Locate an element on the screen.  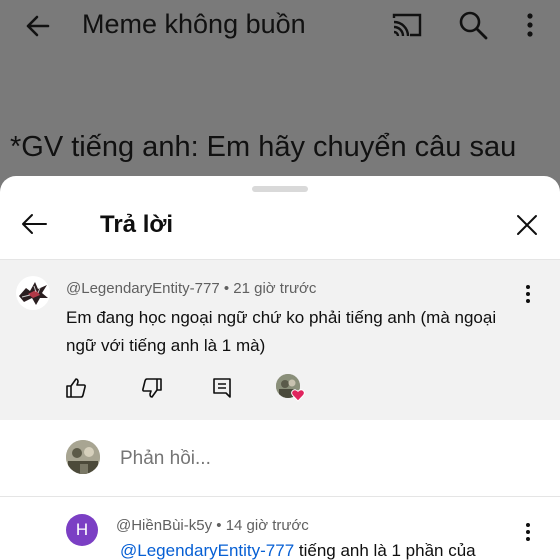
reply-meta: @HiềnBùi-k5y • 14 giờ trước is located at coordinates (212, 525).